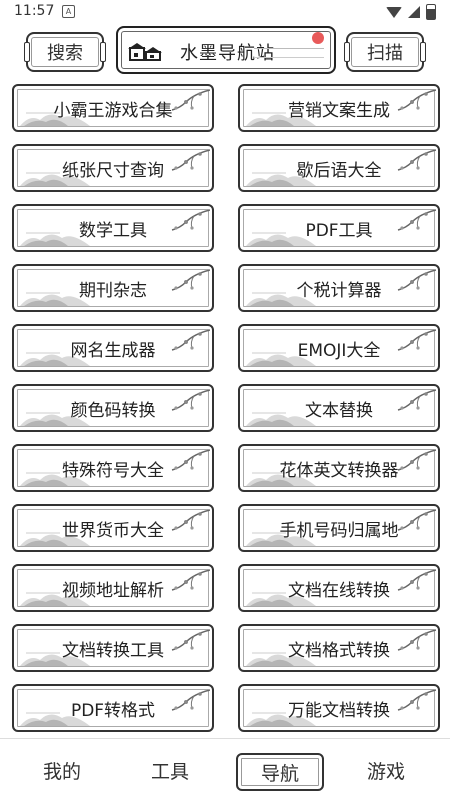  I want to click on tab-tools: 工具, so click(170, 770).